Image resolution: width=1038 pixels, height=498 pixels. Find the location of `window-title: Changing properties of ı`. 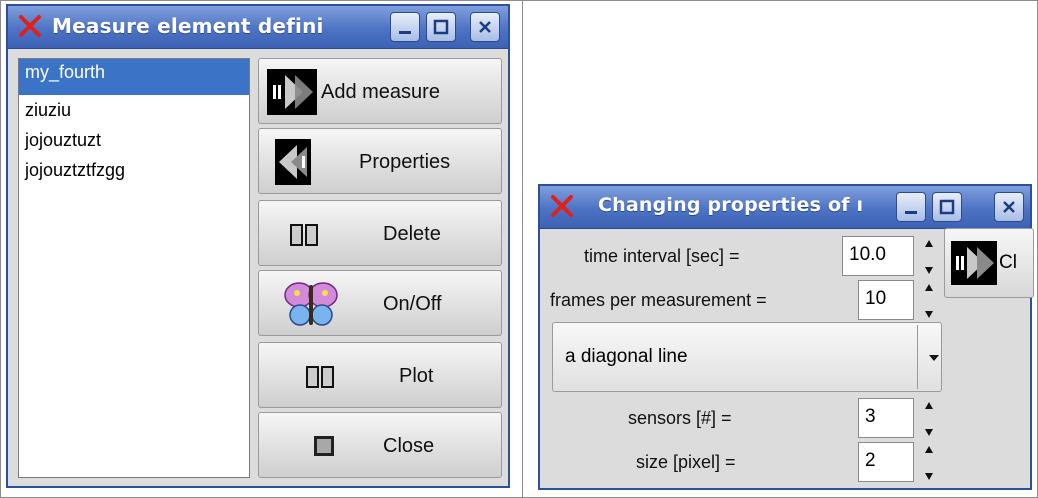

window-title: Changing properties of ı is located at coordinates (731, 205).